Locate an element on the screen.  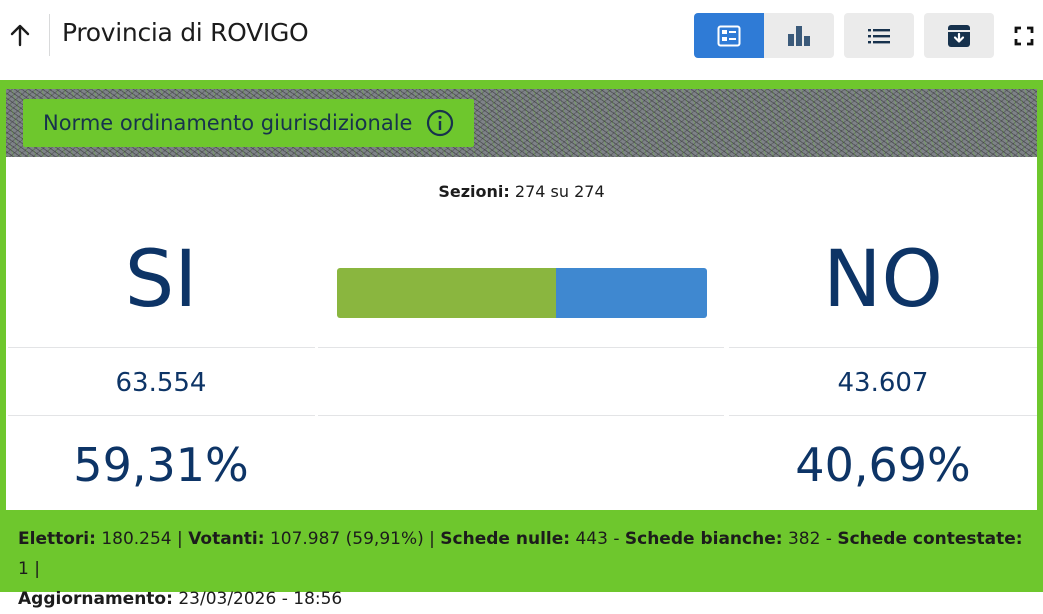
nulle-value: 443 is located at coordinates (591, 539).